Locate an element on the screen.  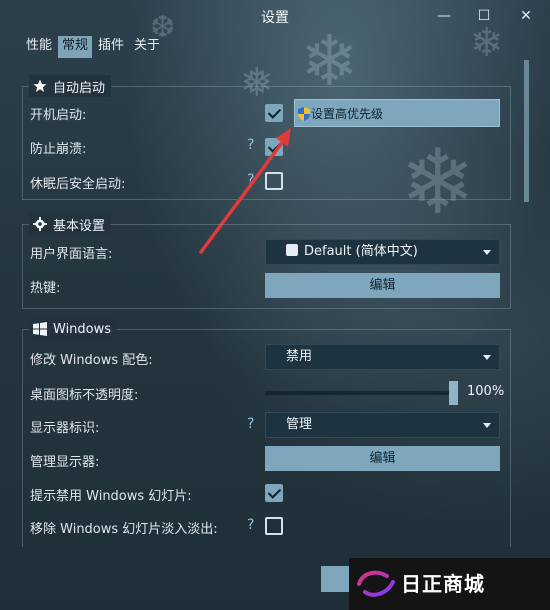
slideshow-fade-help-icon: ? is located at coordinates (250, 525).